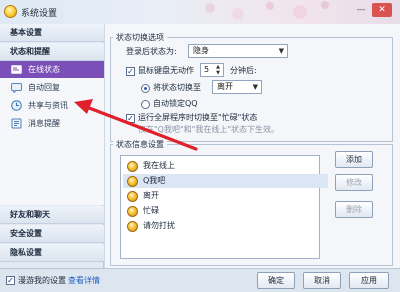 The image size is (400, 292). I want to click on idle-label: 鼠标键盘无动作, so click(166, 70).